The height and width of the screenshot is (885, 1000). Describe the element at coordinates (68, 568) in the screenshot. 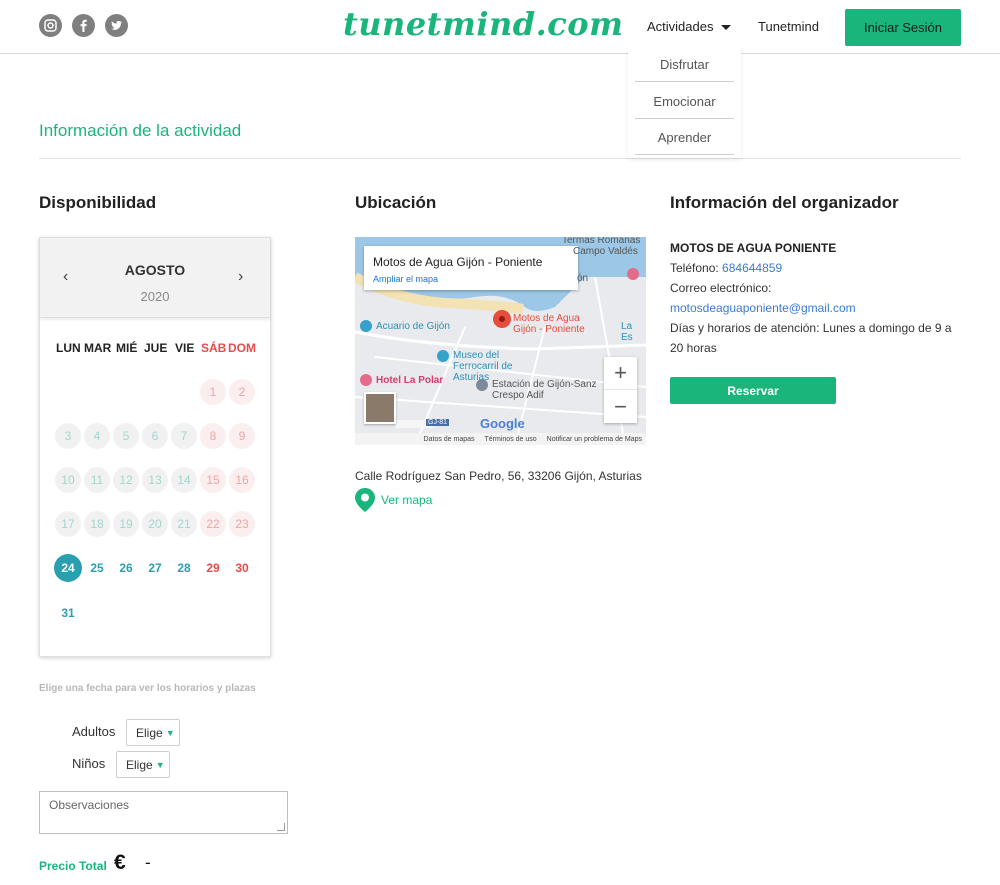

I see `calendar-day-selected: 24` at that location.